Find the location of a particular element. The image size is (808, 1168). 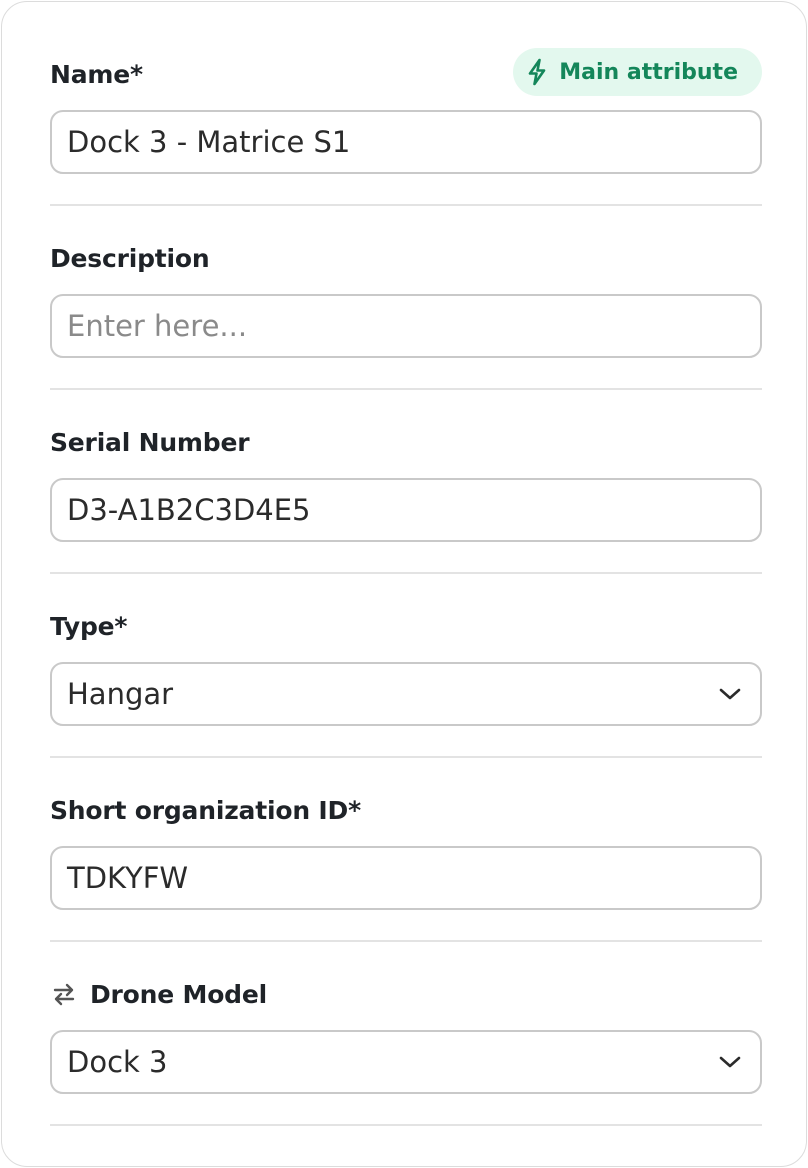

short-org-id-input: TDKYFW is located at coordinates (406, 878).